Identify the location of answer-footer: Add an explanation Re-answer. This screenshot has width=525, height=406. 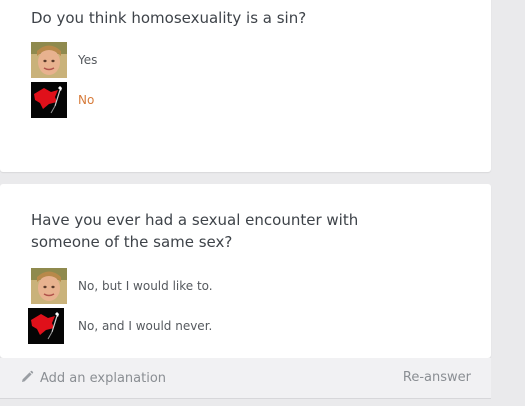
(245, 378).